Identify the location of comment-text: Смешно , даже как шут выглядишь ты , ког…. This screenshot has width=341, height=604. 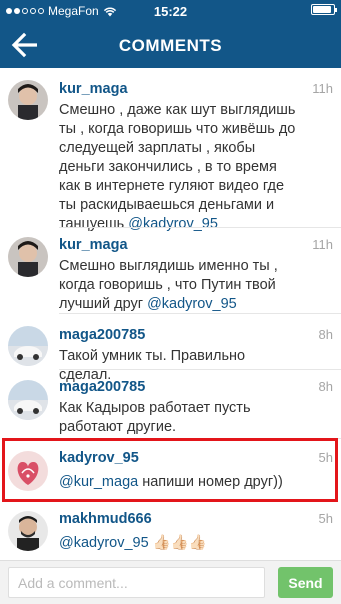
(177, 167).